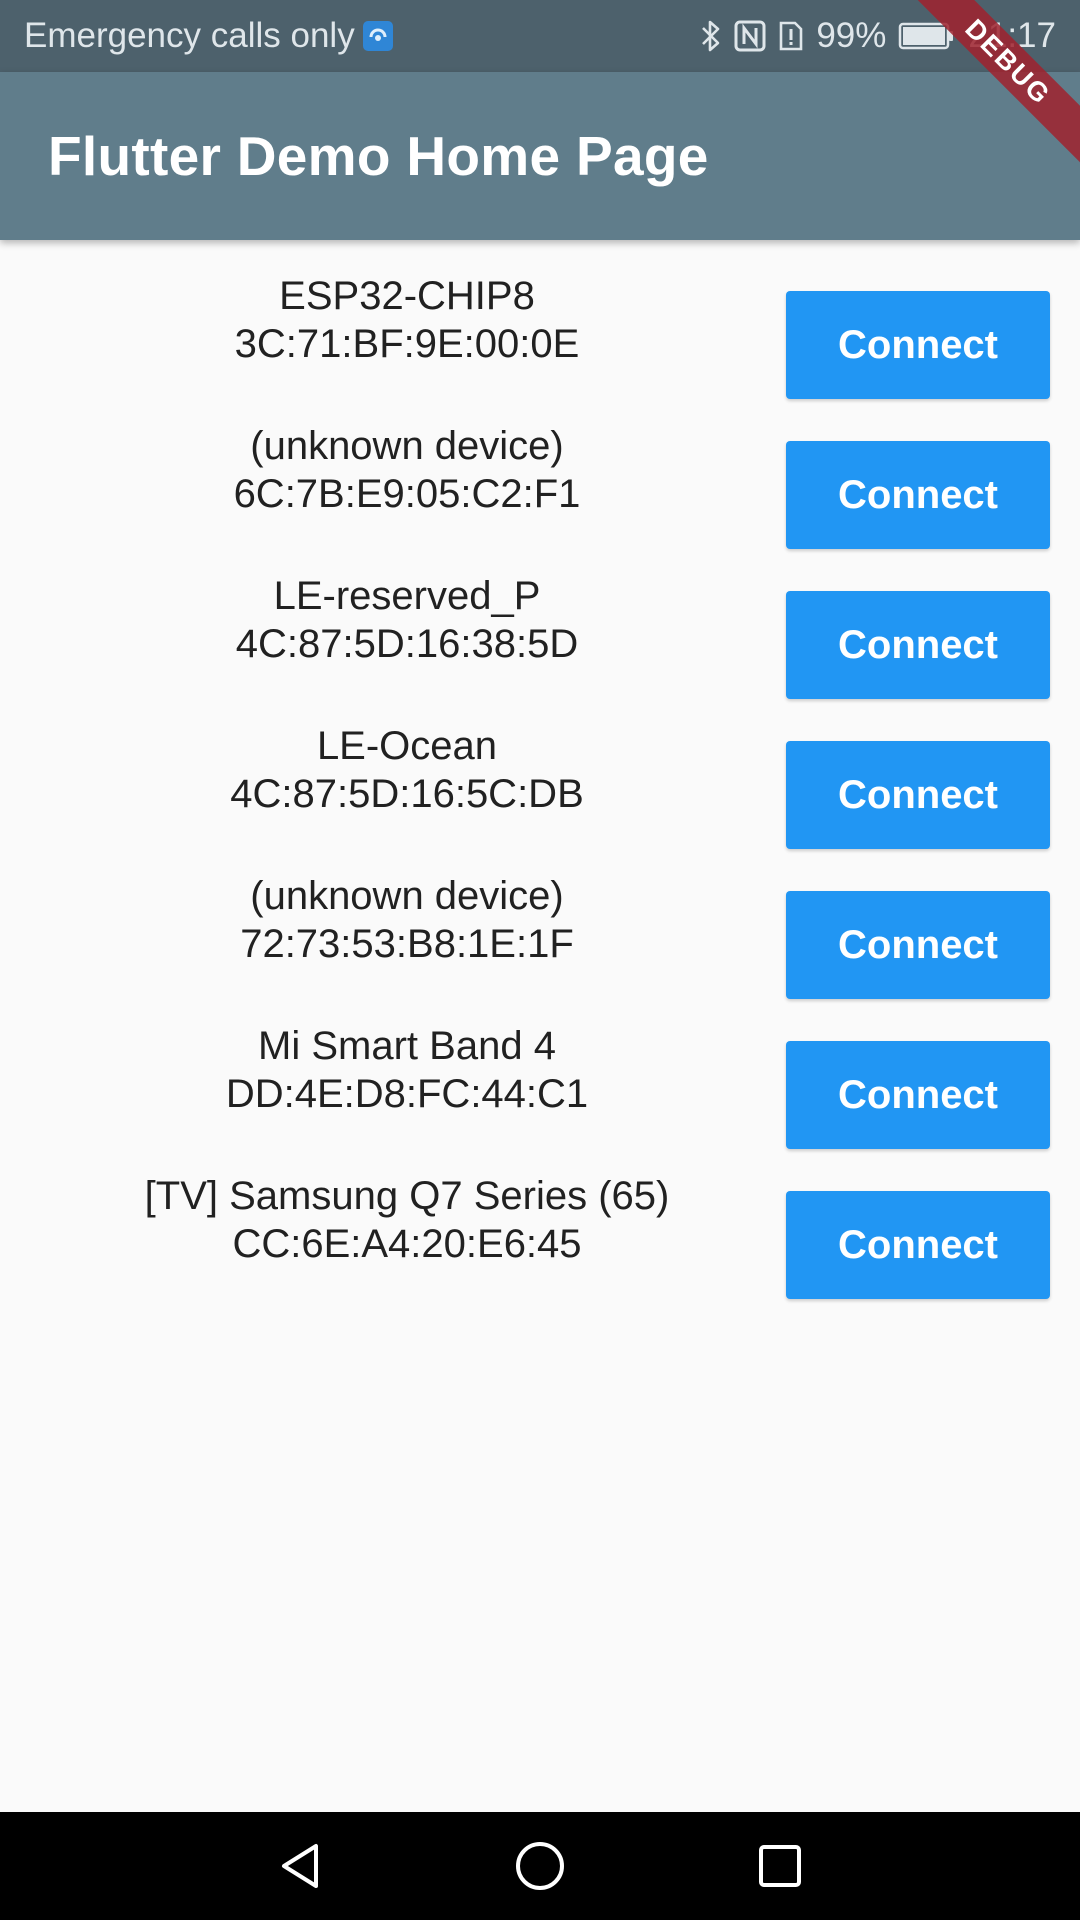 This screenshot has width=1080, height=1920. What do you see at coordinates (407, 1070) in the screenshot?
I see `device-info: Mi Smart Band 4 DD:4E:D8:FC:44:C1` at bounding box center [407, 1070].